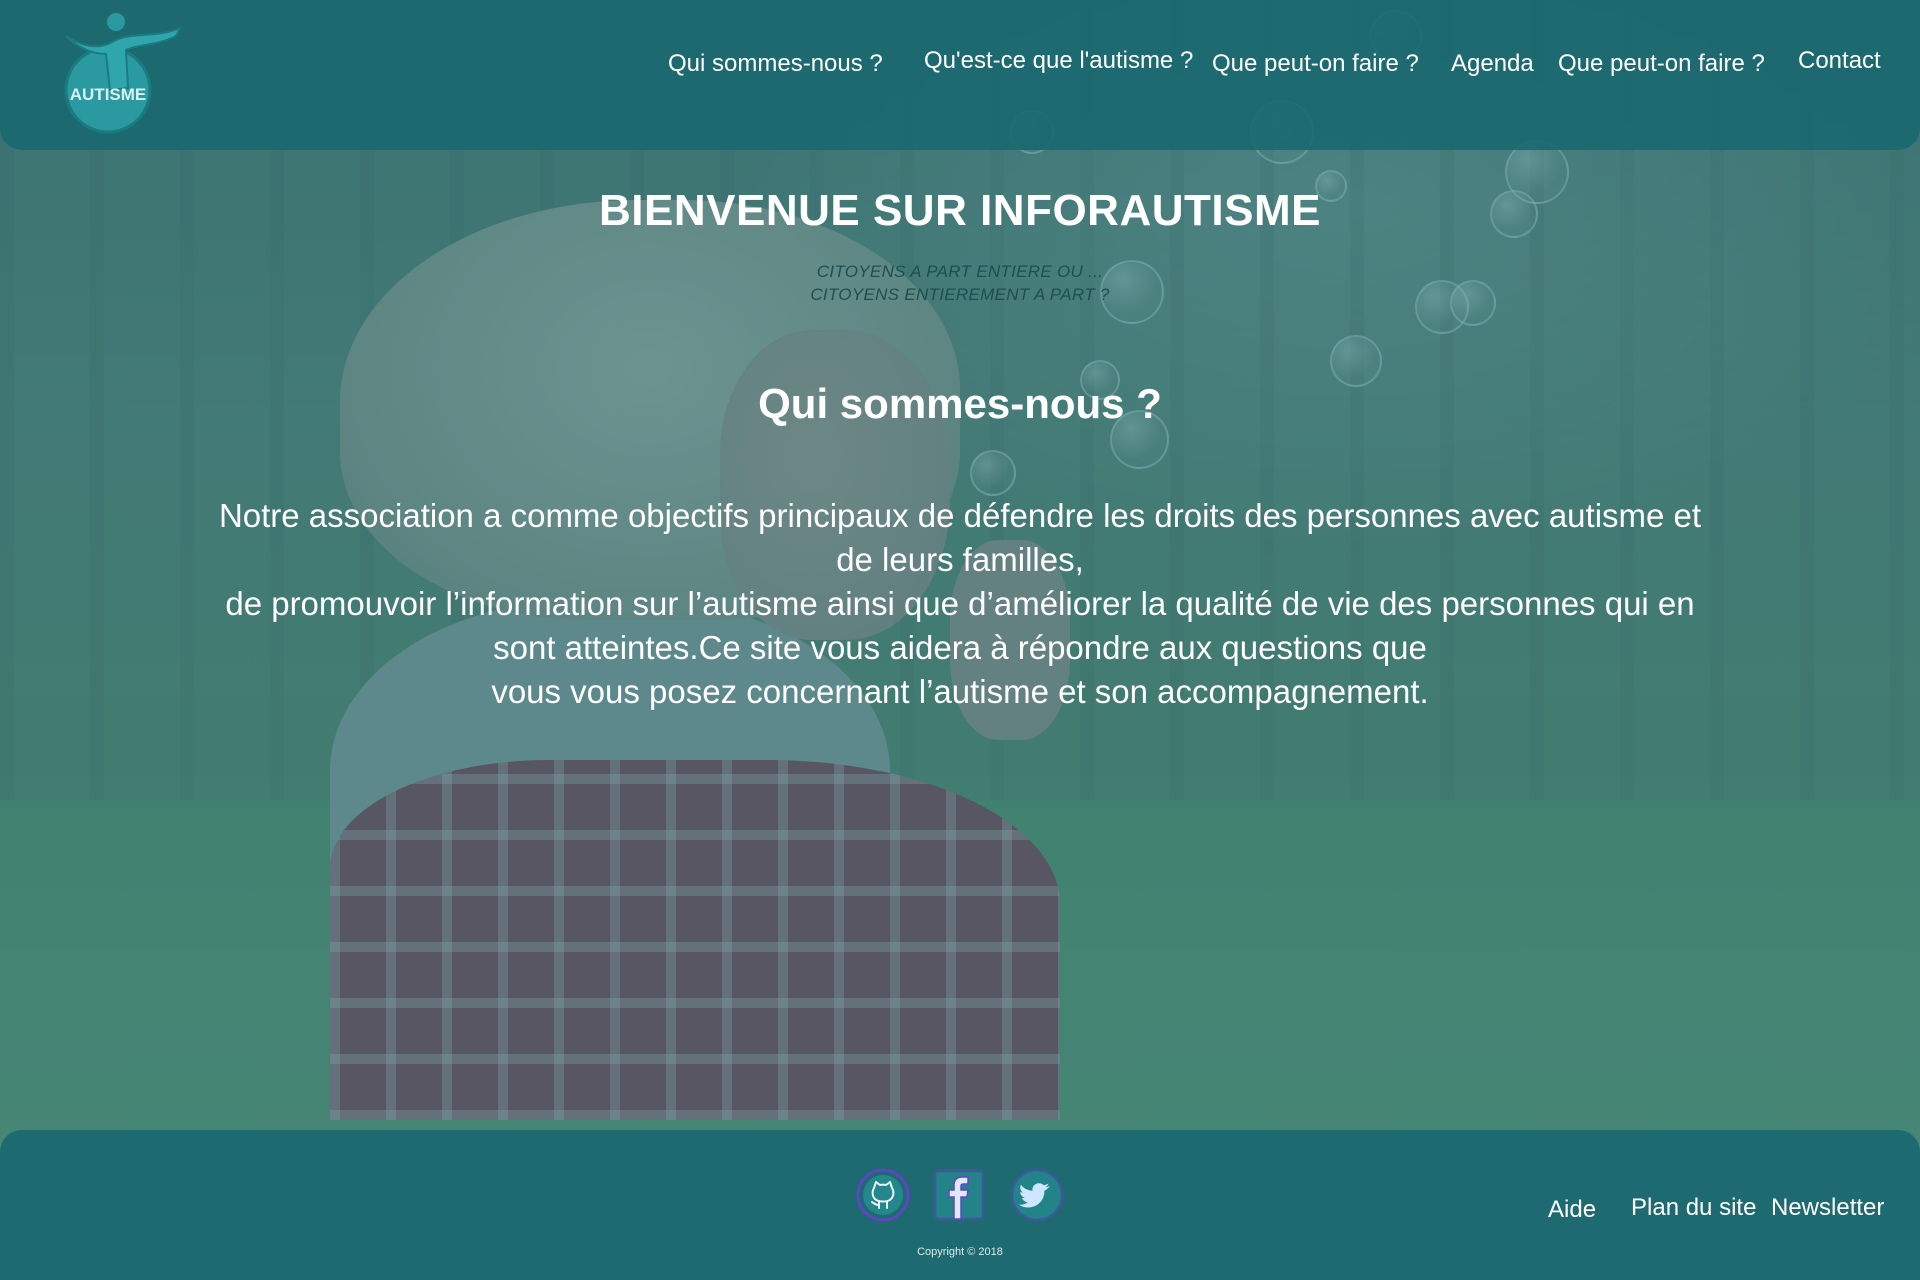 Image resolution: width=1920 pixels, height=1280 pixels. What do you see at coordinates (1827, 1208) in the screenshot?
I see `footer-link-newsletter: Newsletter` at bounding box center [1827, 1208].